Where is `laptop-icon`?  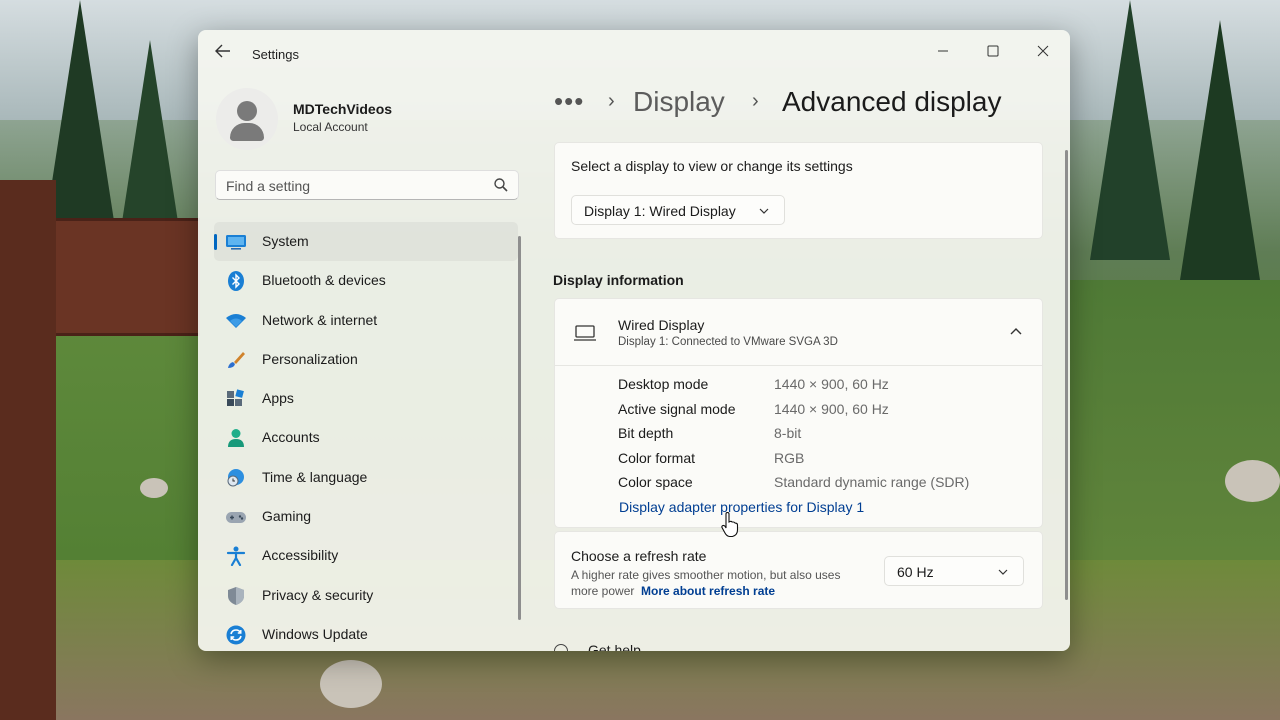 laptop-icon is located at coordinates (585, 333).